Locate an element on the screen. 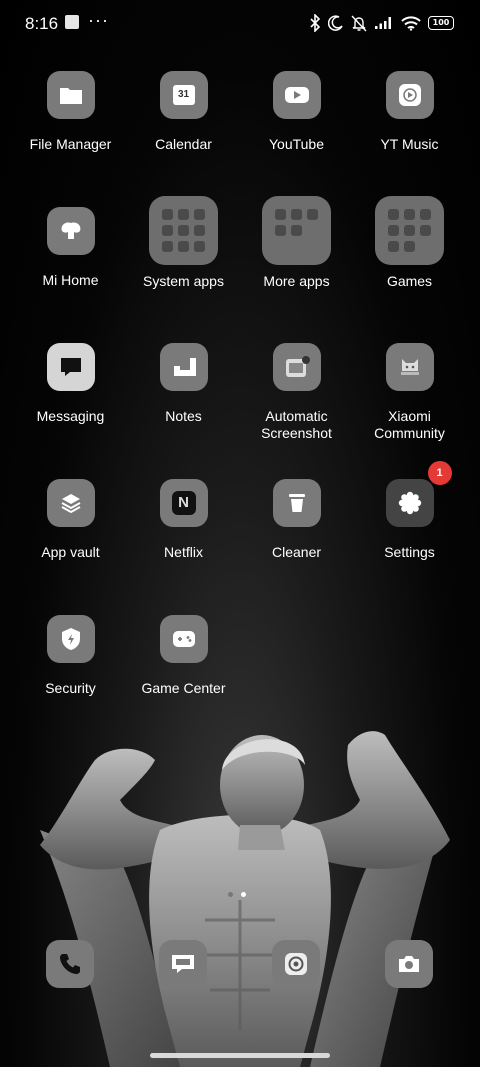  dock-camera is located at coordinates (409, 964).